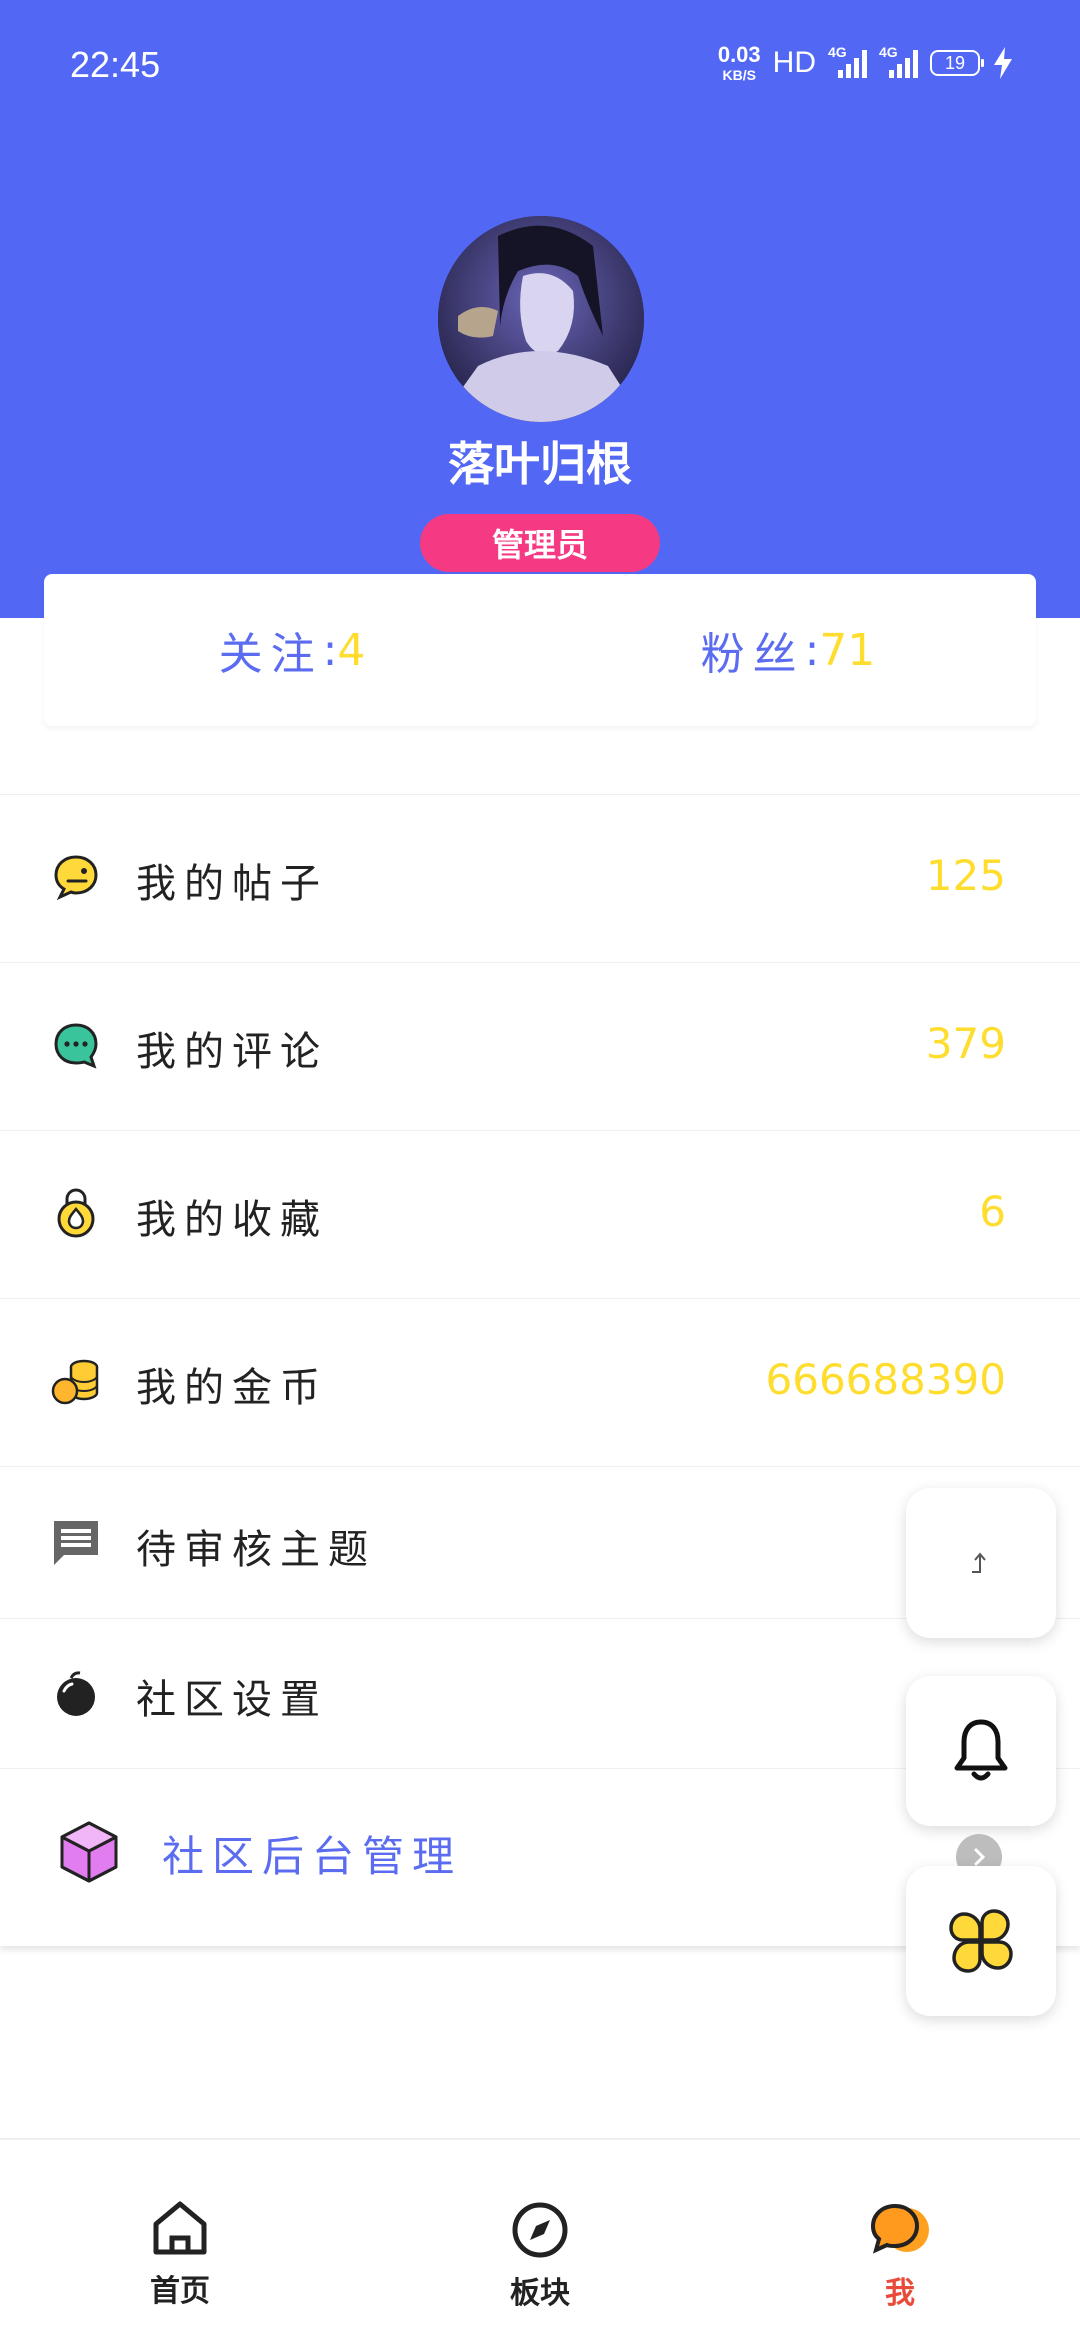 This screenshot has width=1080, height=2340. I want to click on bottom-nav: 首页 板块 我, so click(540, 2239).